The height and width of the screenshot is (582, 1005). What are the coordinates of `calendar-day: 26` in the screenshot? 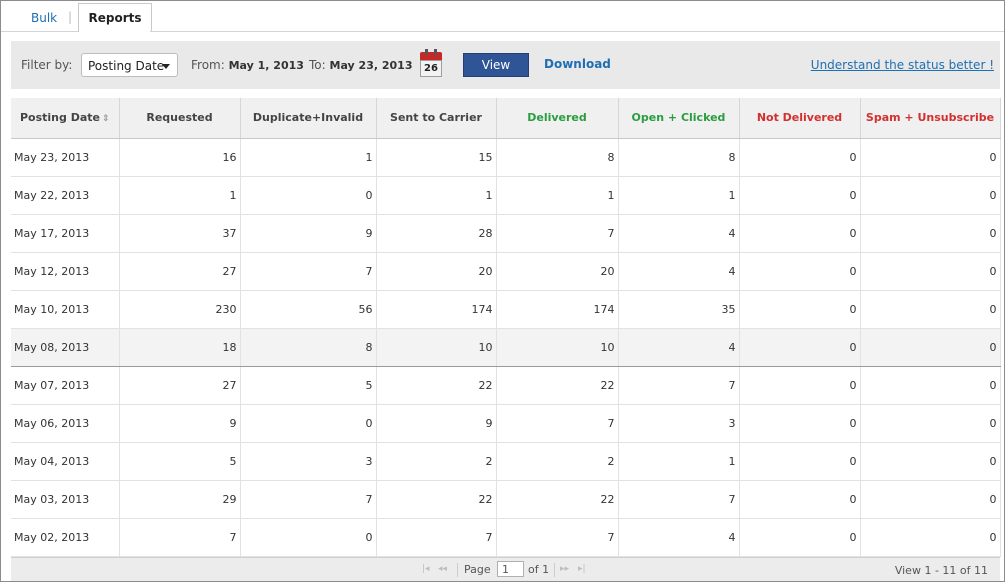 It's located at (431, 68).